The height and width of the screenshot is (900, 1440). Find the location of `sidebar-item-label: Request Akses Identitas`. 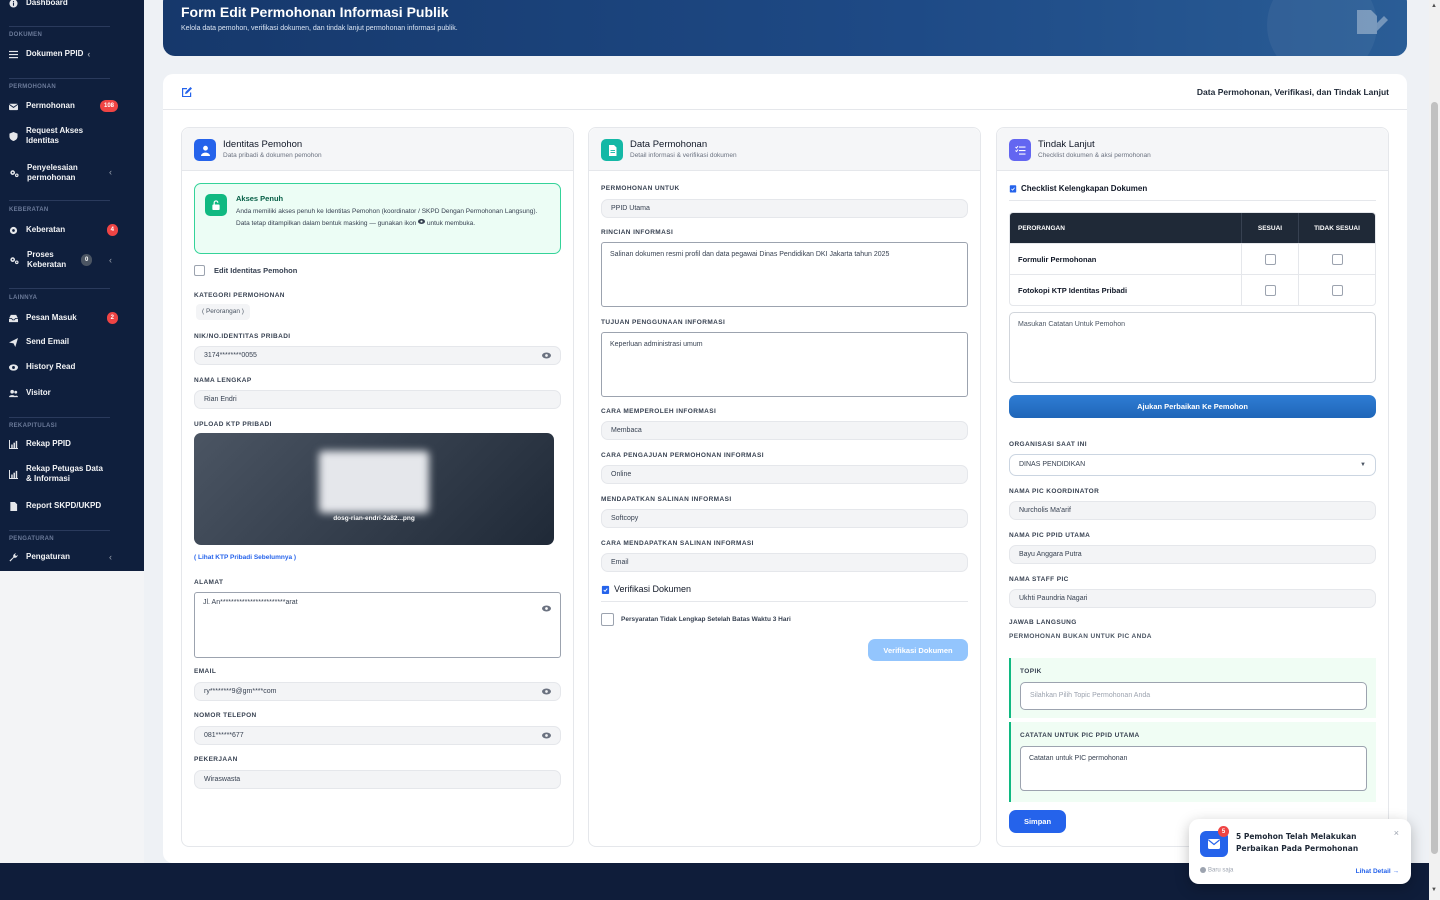

sidebar-item-label: Request Akses Identitas is located at coordinates (55, 135).